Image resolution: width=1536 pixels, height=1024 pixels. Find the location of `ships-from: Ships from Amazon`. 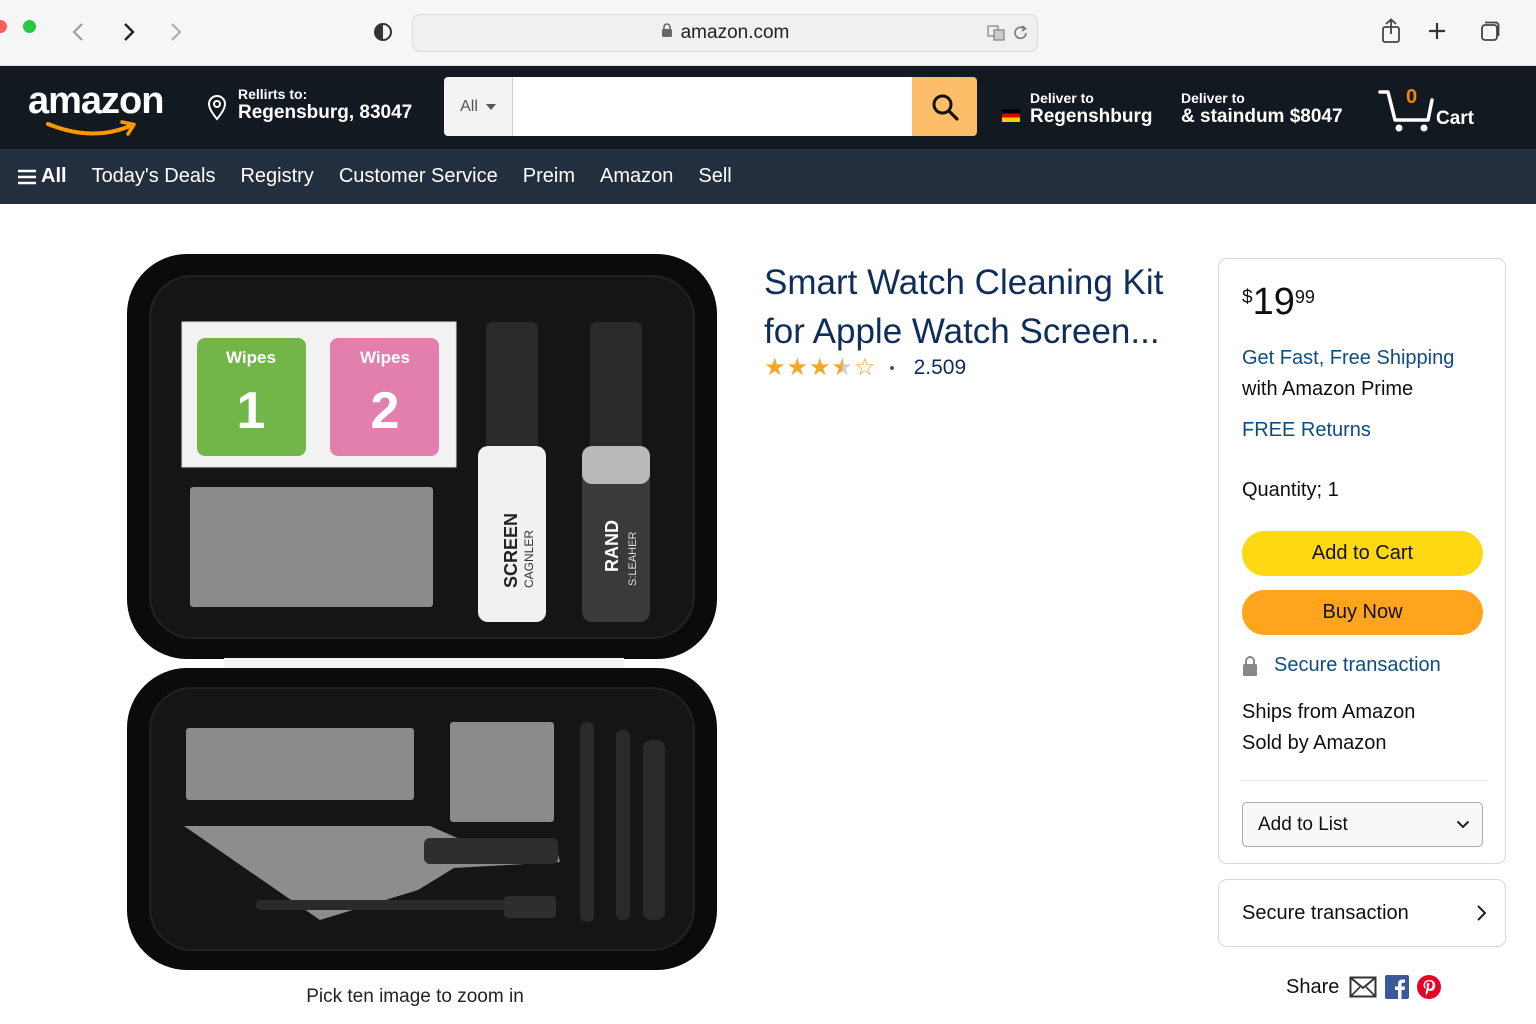

ships-from: Ships from Amazon is located at coordinates (1329, 712).